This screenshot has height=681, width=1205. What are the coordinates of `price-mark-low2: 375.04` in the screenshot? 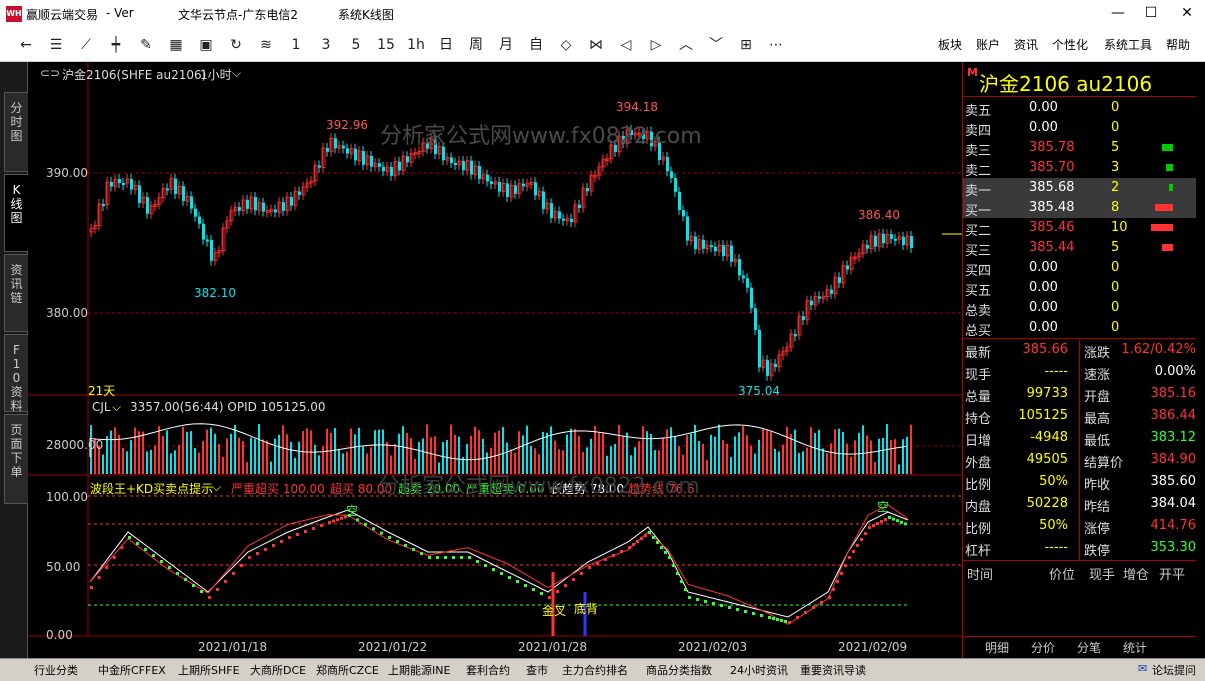 It's located at (759, 391).